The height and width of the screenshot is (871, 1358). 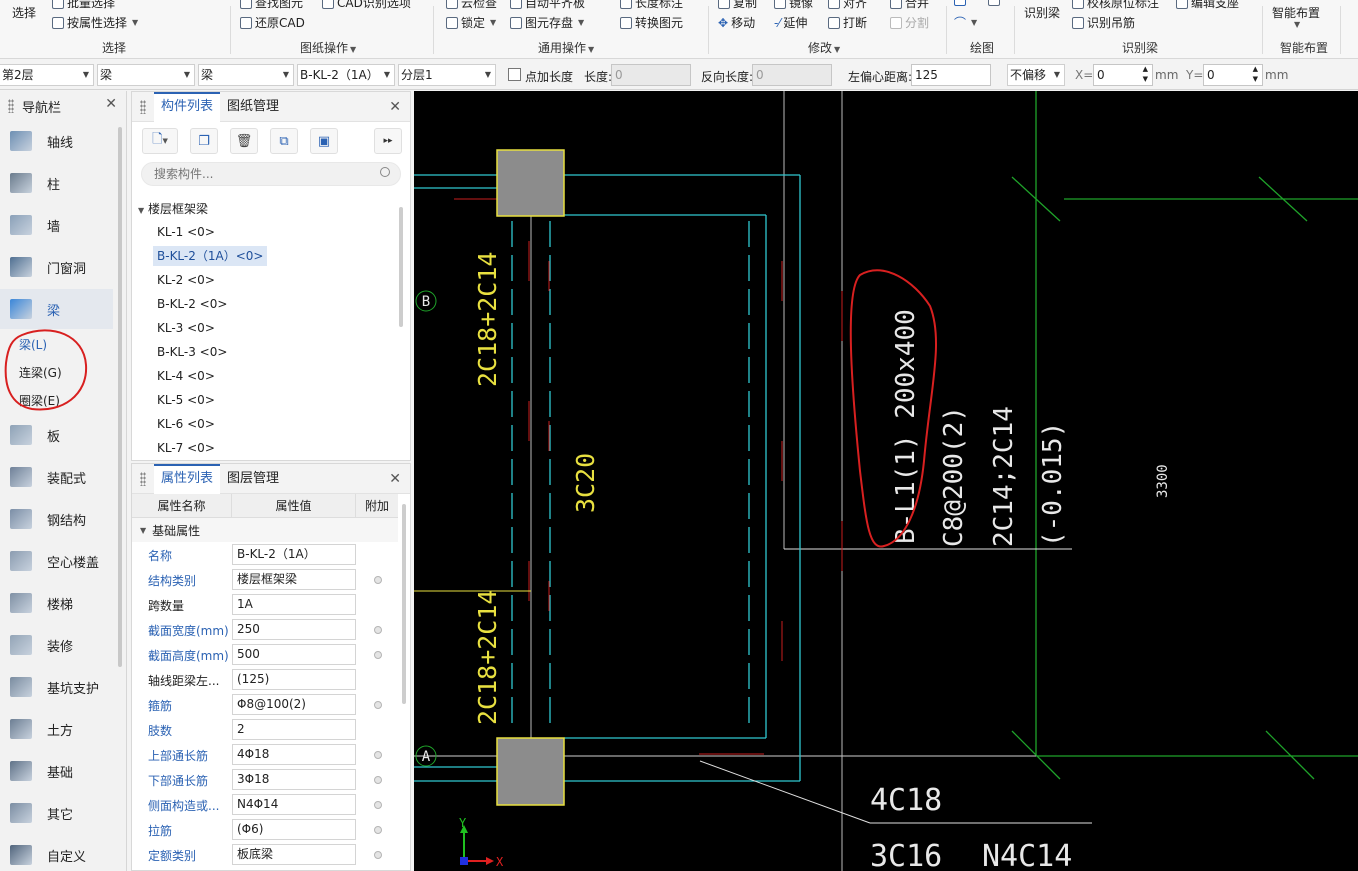 I want to click on tree-item: KL-1 <0>, so click(x=186, y=232).